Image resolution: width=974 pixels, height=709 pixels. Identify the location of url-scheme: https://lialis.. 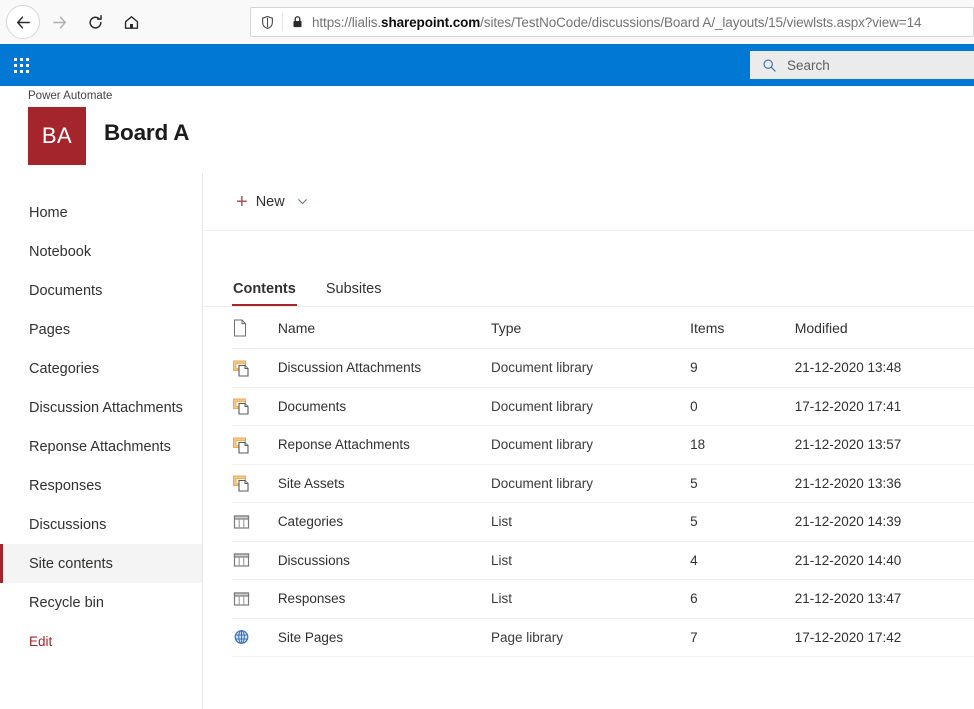
(347, 22).